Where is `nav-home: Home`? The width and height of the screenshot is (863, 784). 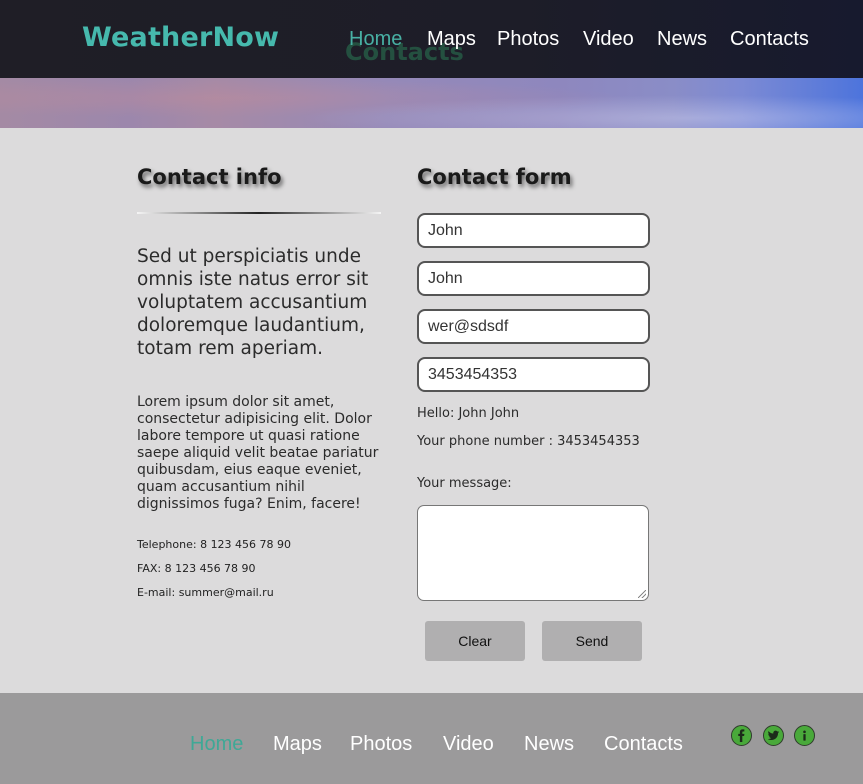
nav-home: Home is located at coordinates (375, 39).